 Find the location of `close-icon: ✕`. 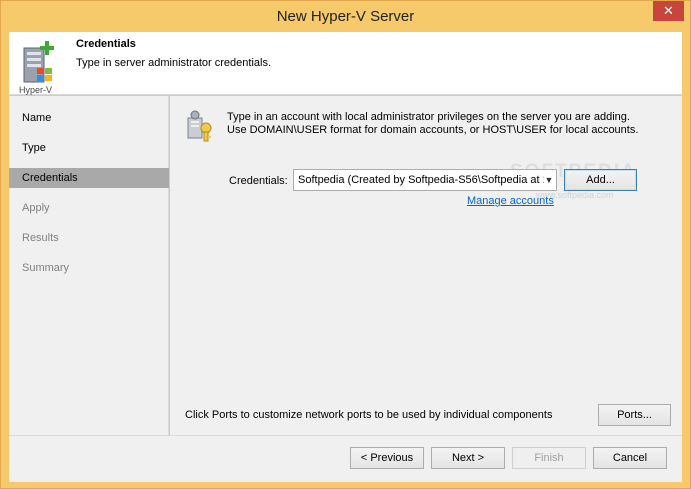

close-icon: ✕ is located at coordinates (668, 10).